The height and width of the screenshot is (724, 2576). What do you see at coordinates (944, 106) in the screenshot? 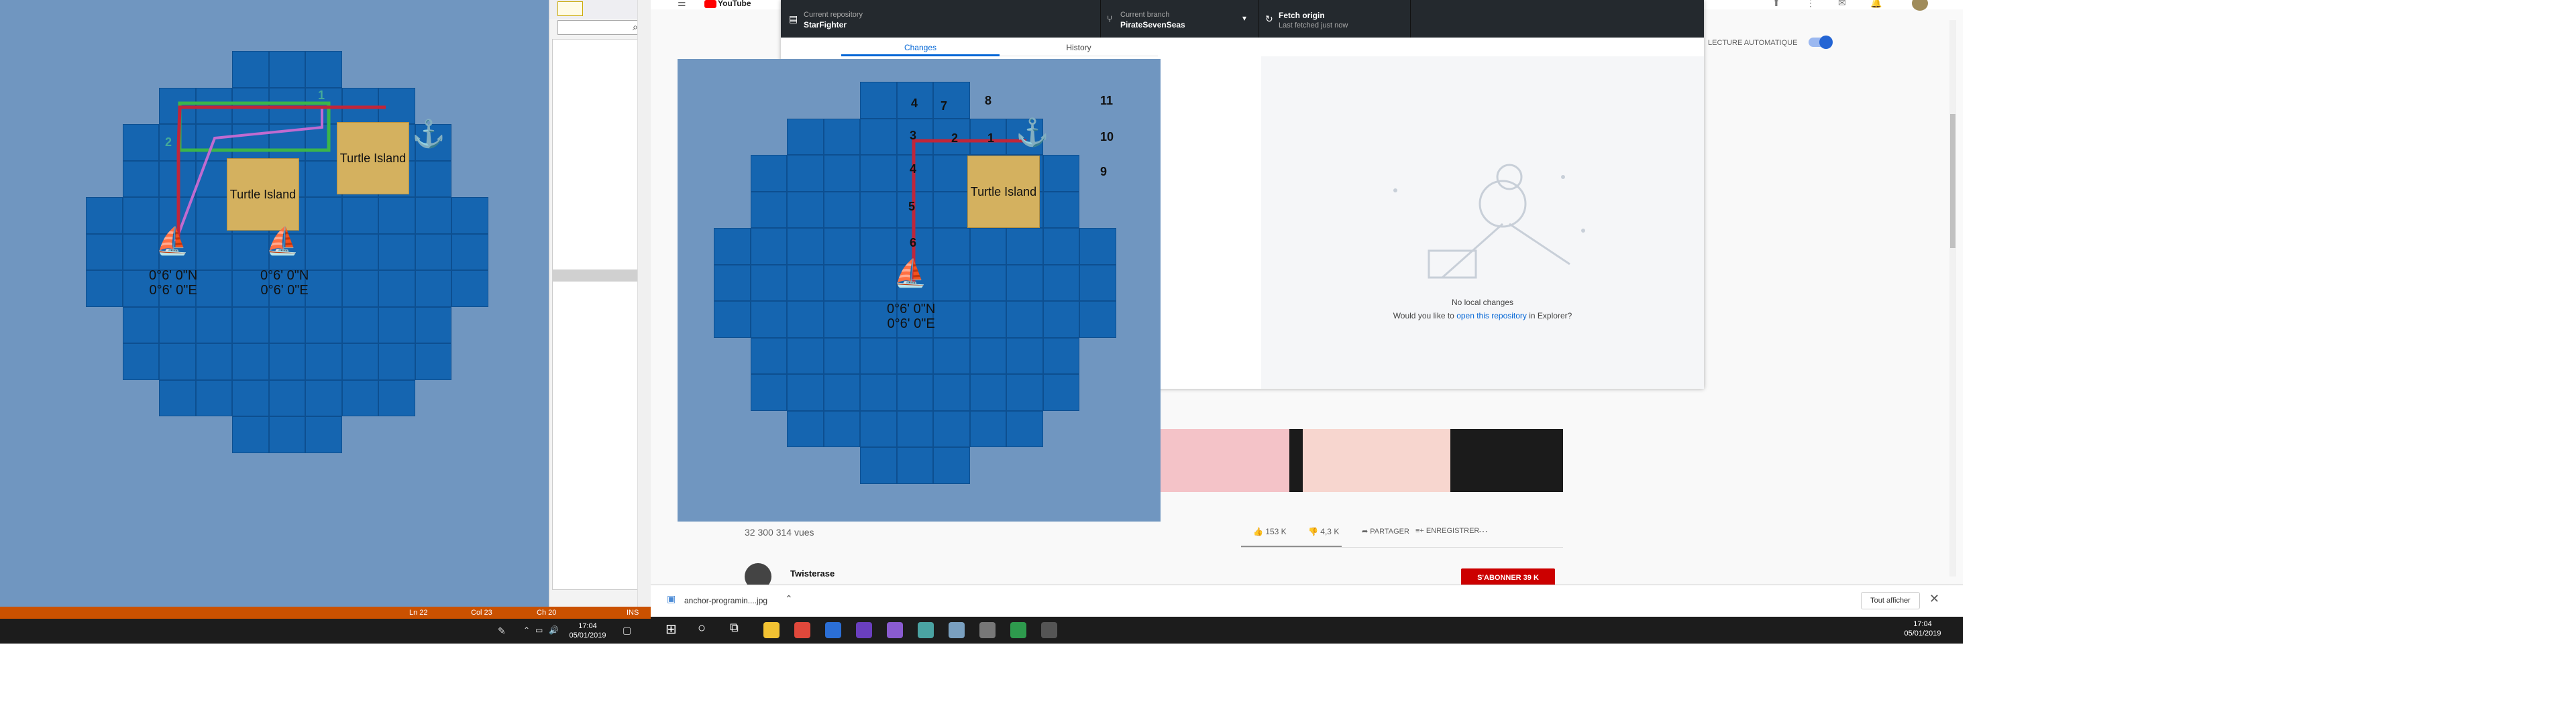
I see `center-number-7: 7` at bounding box center [944, 106].